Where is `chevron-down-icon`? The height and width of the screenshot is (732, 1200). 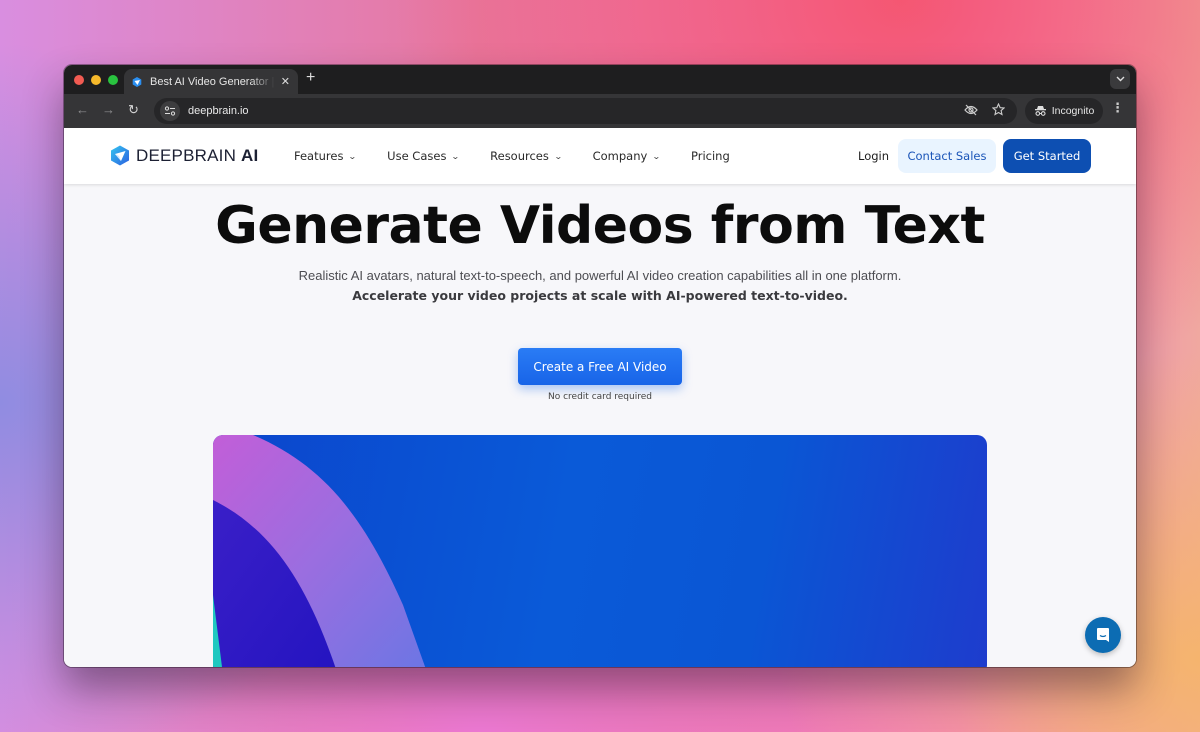 chevron-down-icon is located at coordinates (1120, 79).